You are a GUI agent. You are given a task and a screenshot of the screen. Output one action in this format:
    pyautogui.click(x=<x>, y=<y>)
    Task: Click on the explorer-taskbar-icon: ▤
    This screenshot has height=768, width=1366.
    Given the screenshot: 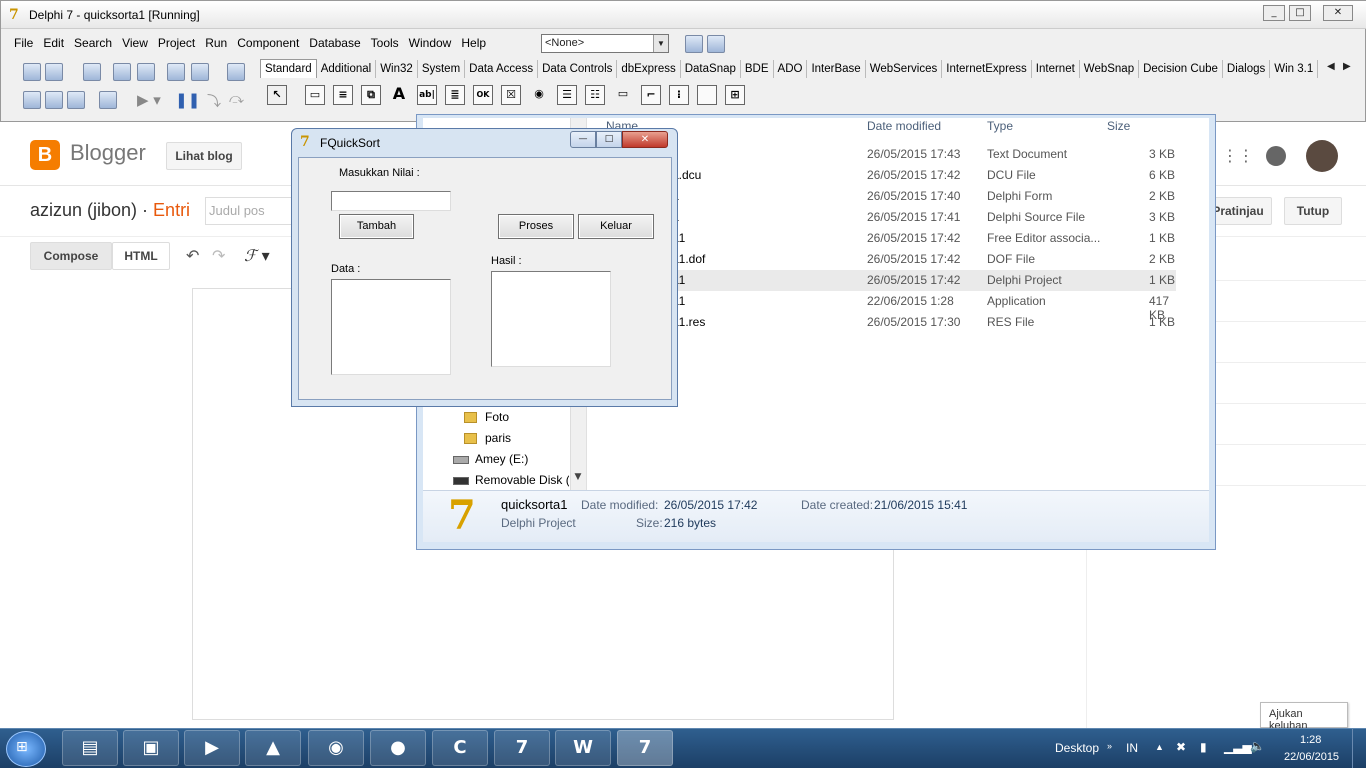 What is the action you would take?
    pyautogui.click(x=90, y=748)
    